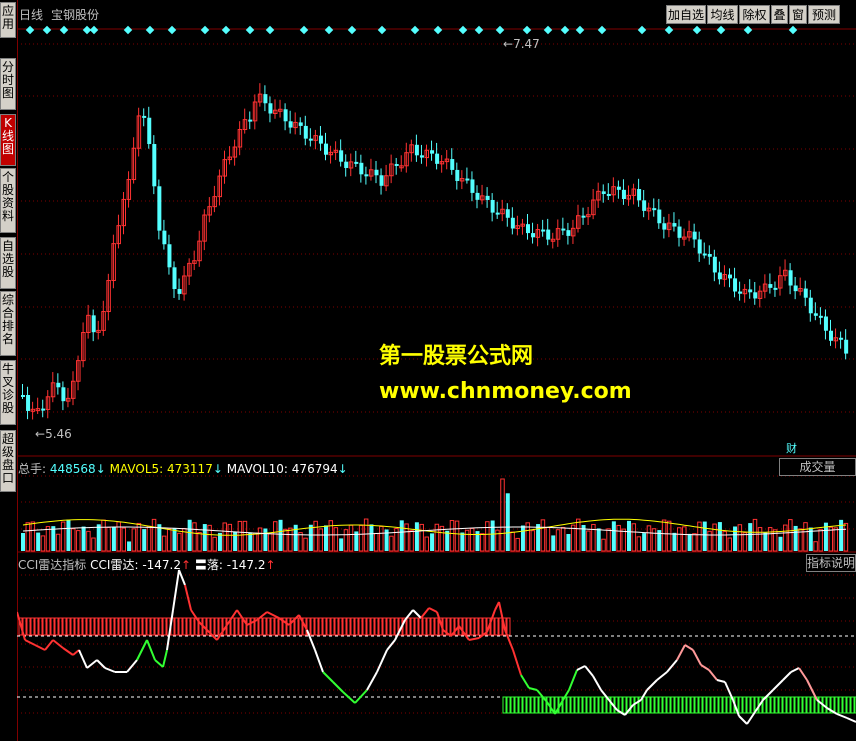 Image resolution: width=856 pixels, height=741 pixels. Describe the element at coordinates (8, 200) in the screenshot. I see `sidebar-tab-3: 个股资料` at that location.